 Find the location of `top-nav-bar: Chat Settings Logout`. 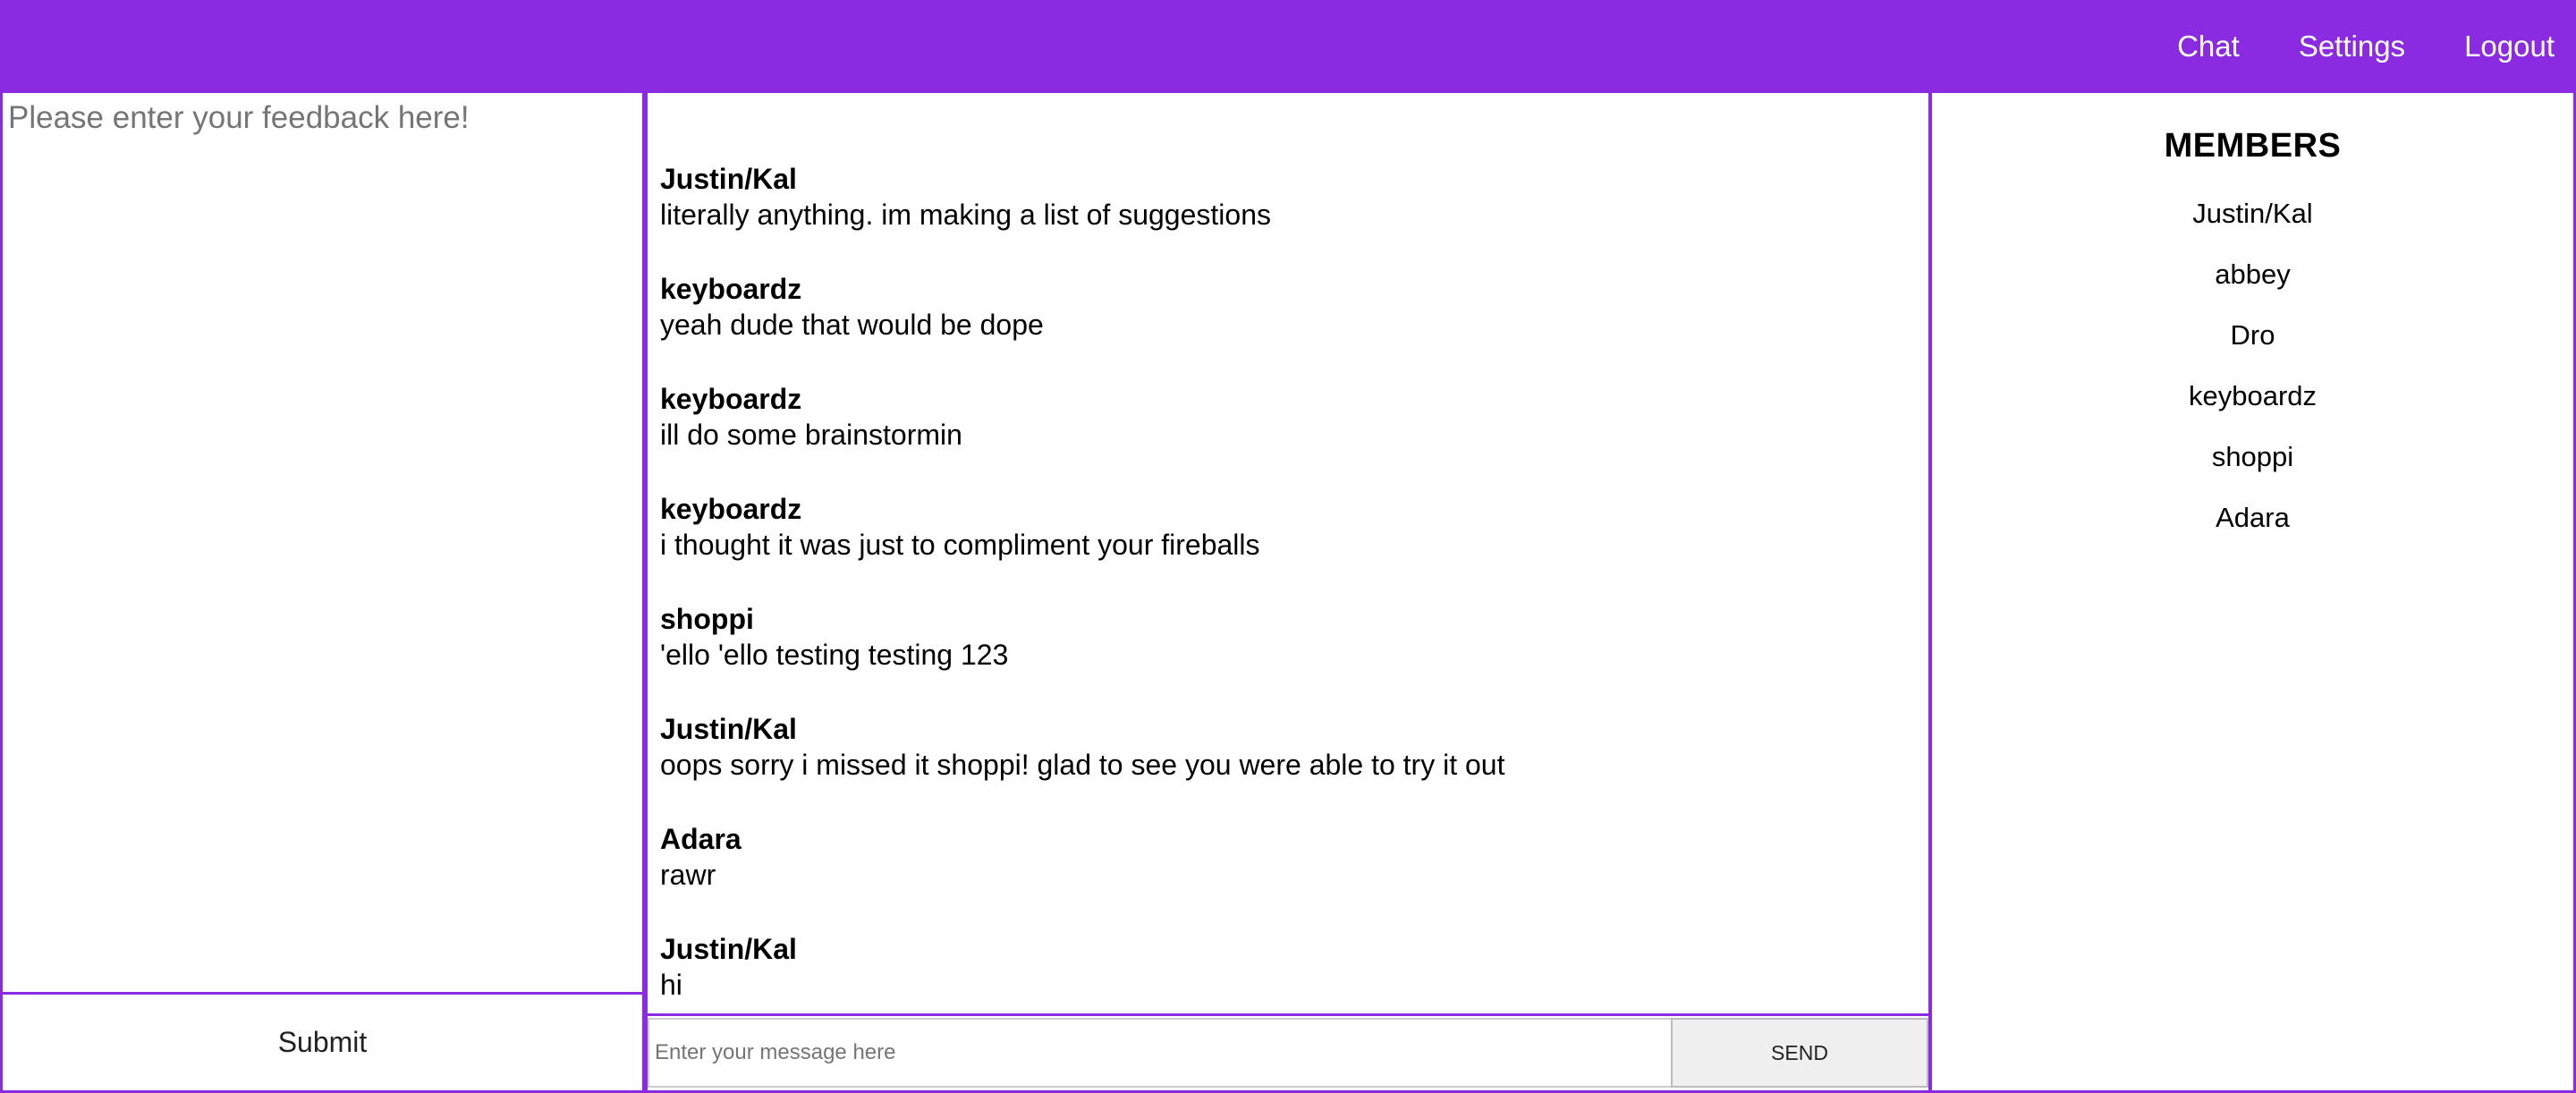

top-nav-bar: Chat Settings Logout is located at coordinates (1288, 46).